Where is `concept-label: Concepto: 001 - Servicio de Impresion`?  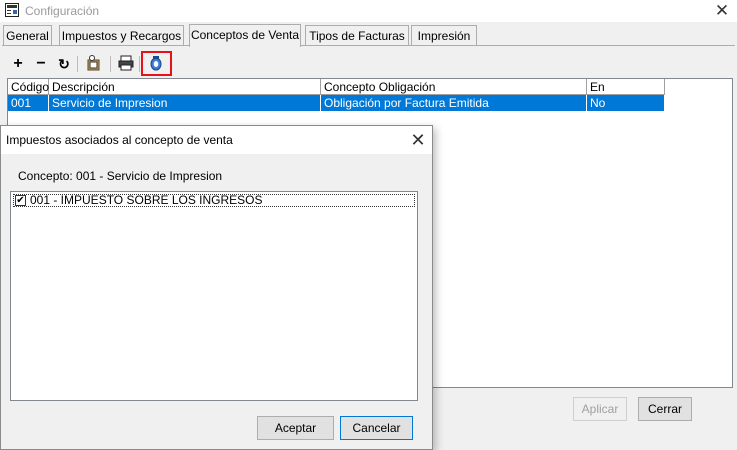
concept-label: Concepto: 001 - Servicio de Impresion is located at coordinates (120, 176).